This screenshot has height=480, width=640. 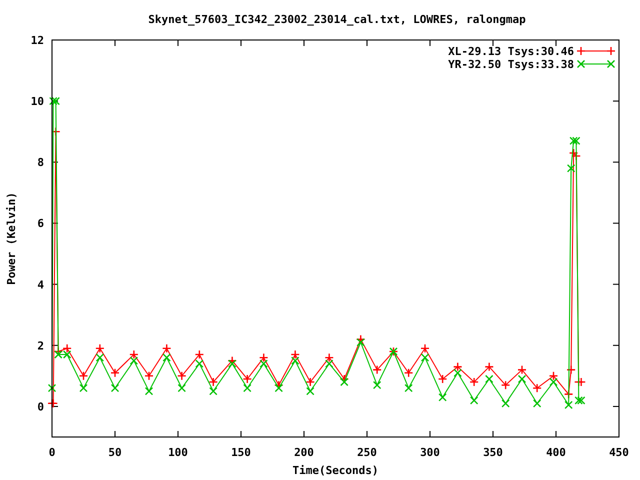 I want to click on x-axis-label: Time(Seconds), so click(x=335, y=470).